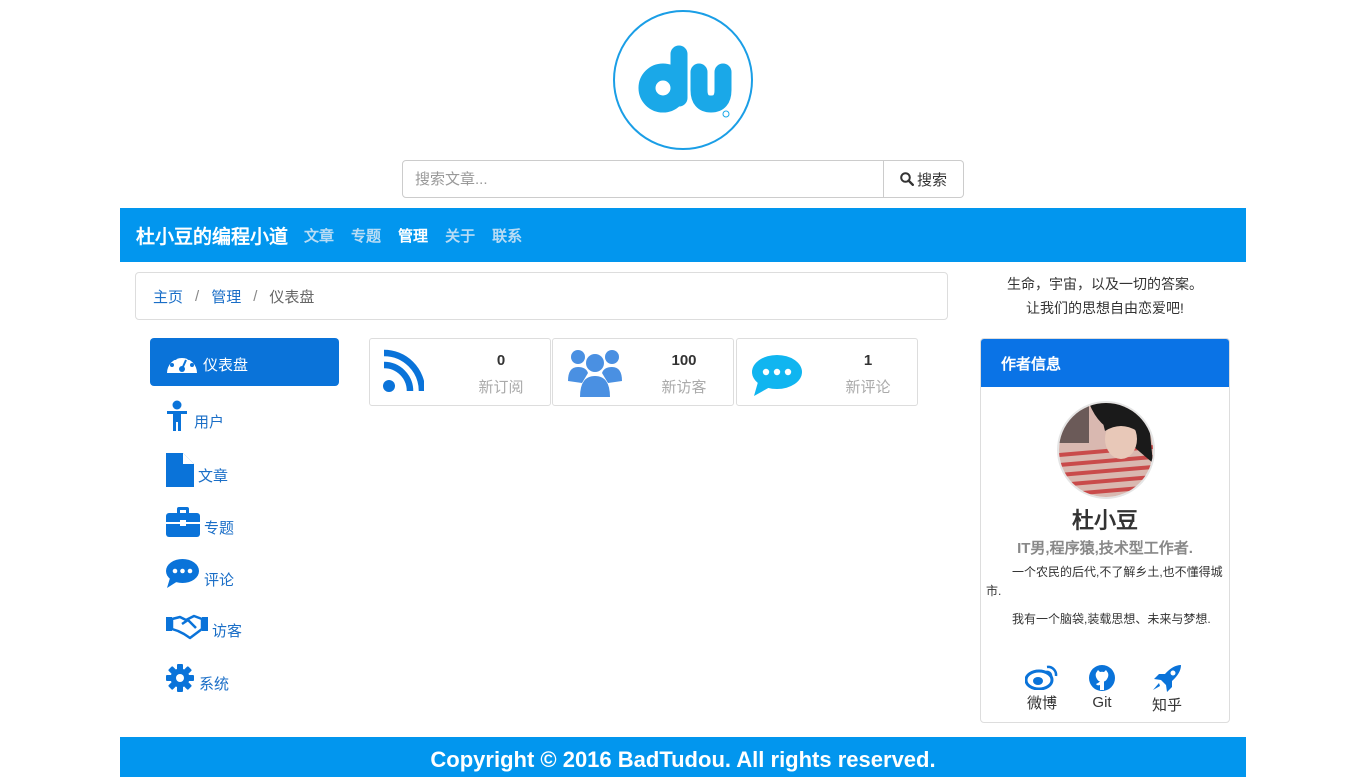  Describe the element at coordinates (182, 362) in the screenshot. I see `dashboard-icon` at that location.